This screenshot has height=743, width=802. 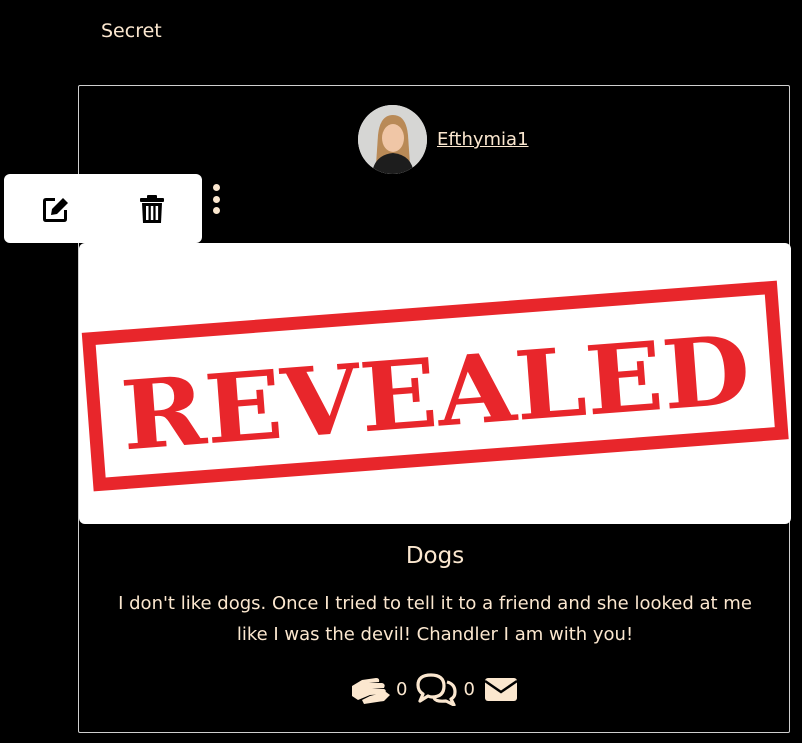 What do you see at coordinates (103, 208) in the screenshot?
I see `post-options-menu` at bounding box center [103, 208].